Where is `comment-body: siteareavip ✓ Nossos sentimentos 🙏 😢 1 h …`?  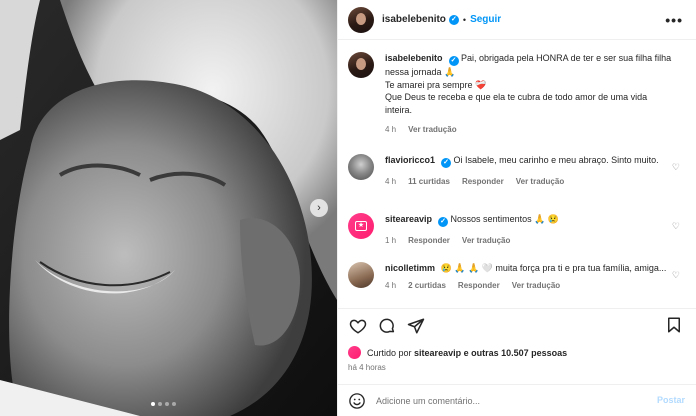 comment-body: siteareavip ✓ Nossos sentimentos 🙏 😢 1 h … is located at coordinates (530, 230).